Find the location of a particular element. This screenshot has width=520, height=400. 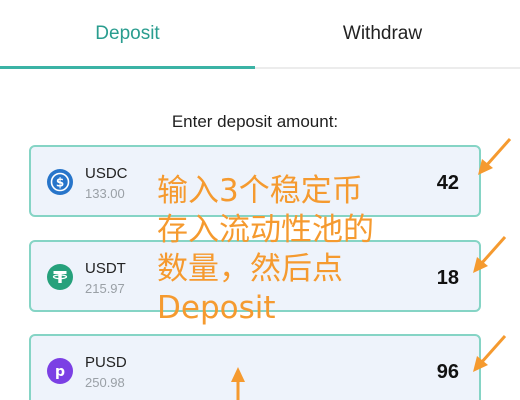

tab-deposit: Deposit is located at coordinates (127, 34).